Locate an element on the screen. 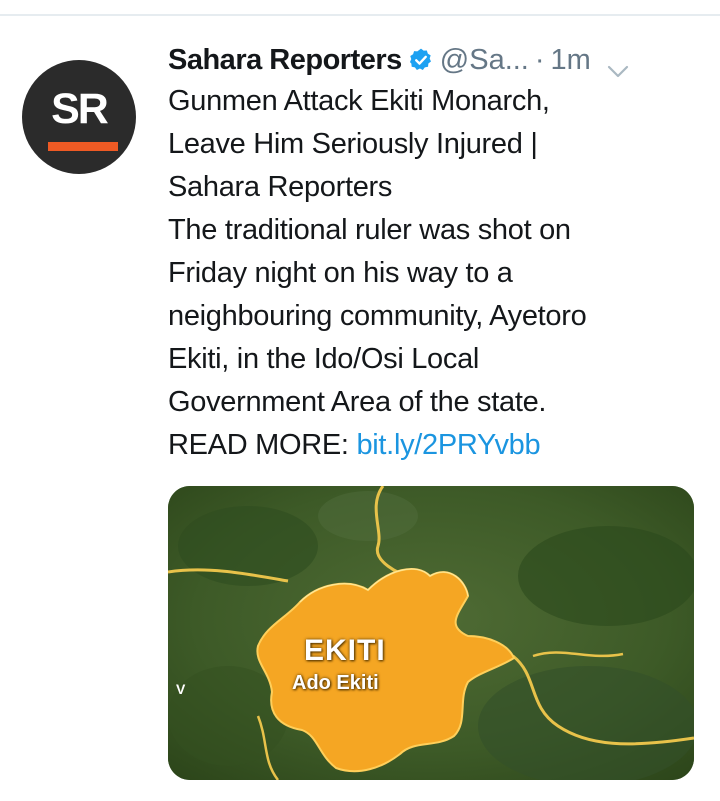  read-more-line: READ MORE: bit.ly/2PRYvbb is located at coordinates (438, 445).